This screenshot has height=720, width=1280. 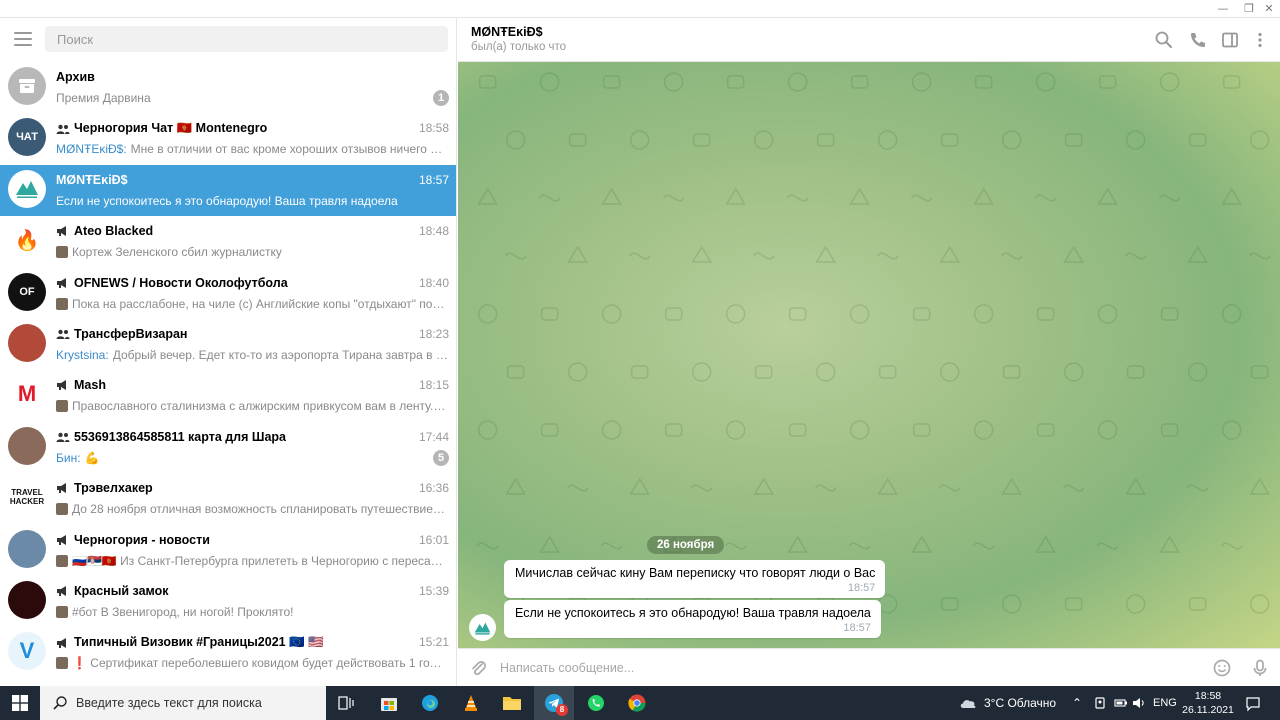 What do you see at coordinates (180, 436) in the screenshot?
I see `chat-name-text: 5536913864585811 карта для Шара` at bounding box center [180, 436].